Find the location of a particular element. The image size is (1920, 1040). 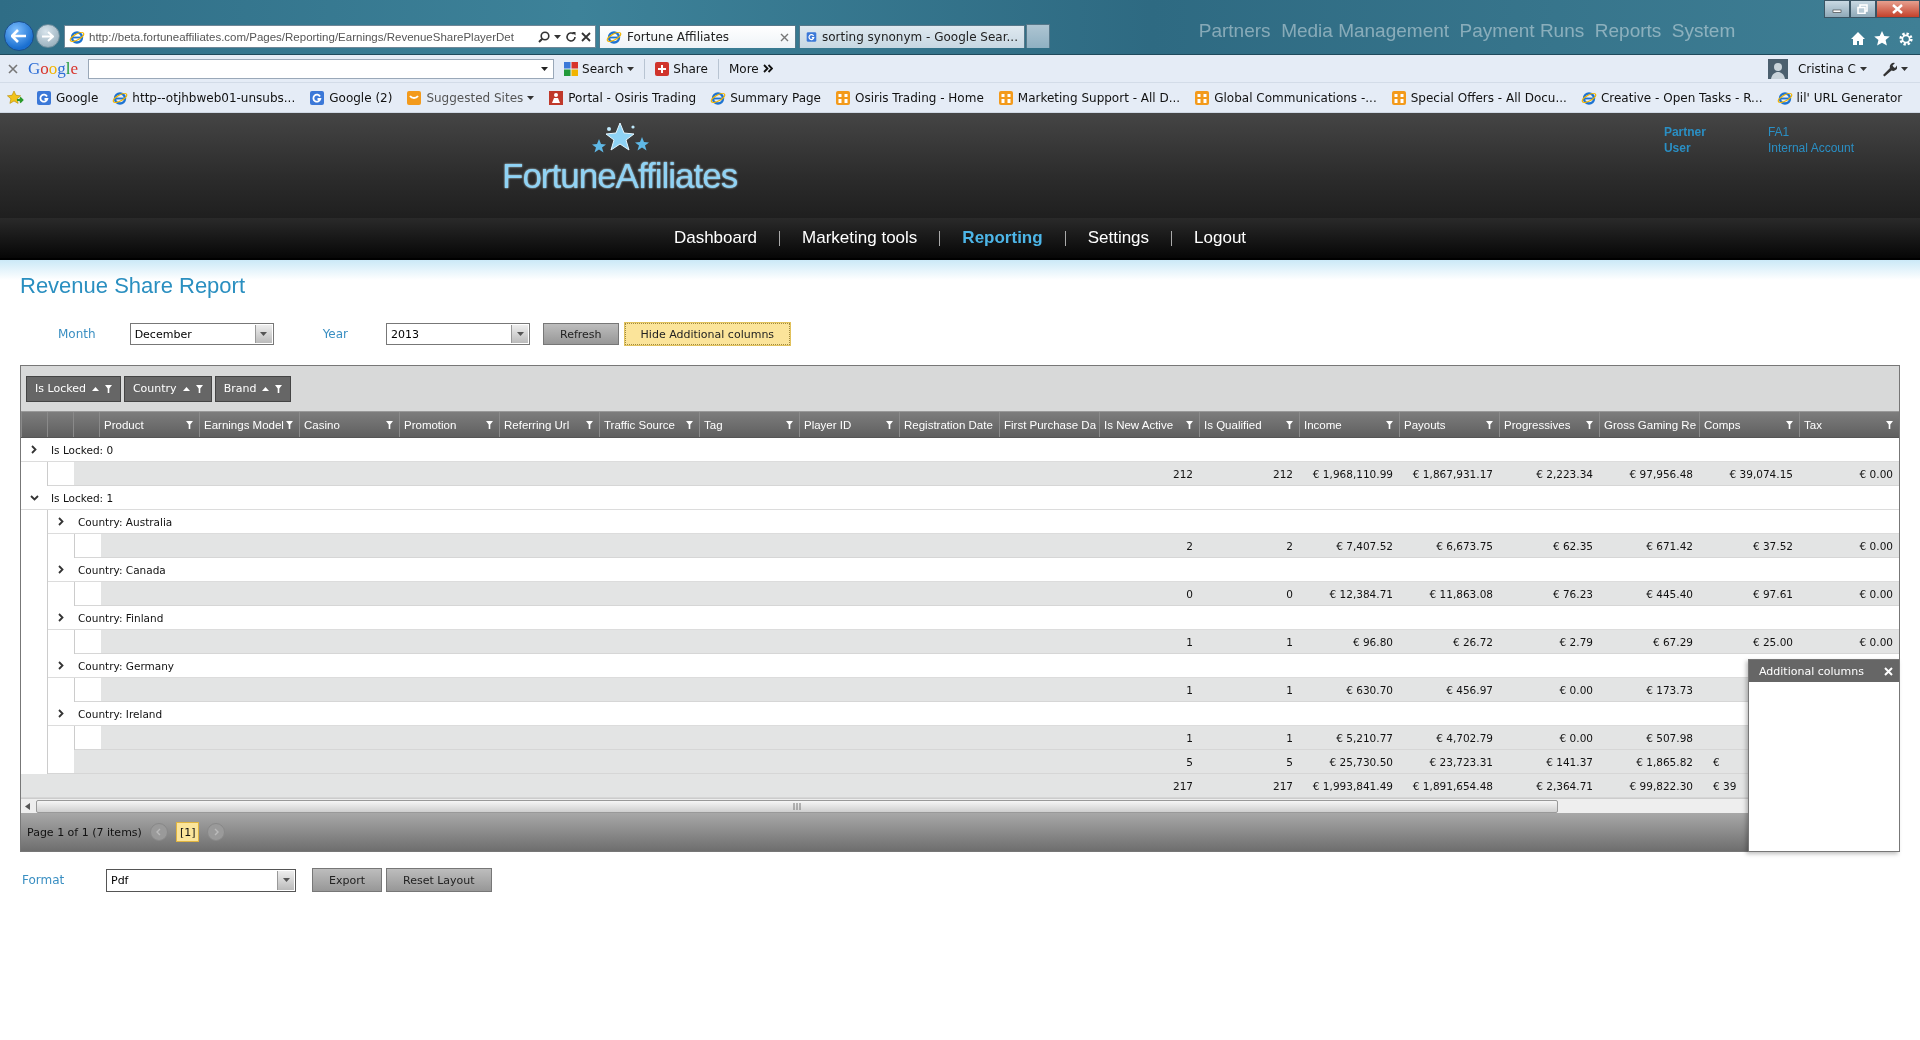

back-button is located at coordinates (19, 36).